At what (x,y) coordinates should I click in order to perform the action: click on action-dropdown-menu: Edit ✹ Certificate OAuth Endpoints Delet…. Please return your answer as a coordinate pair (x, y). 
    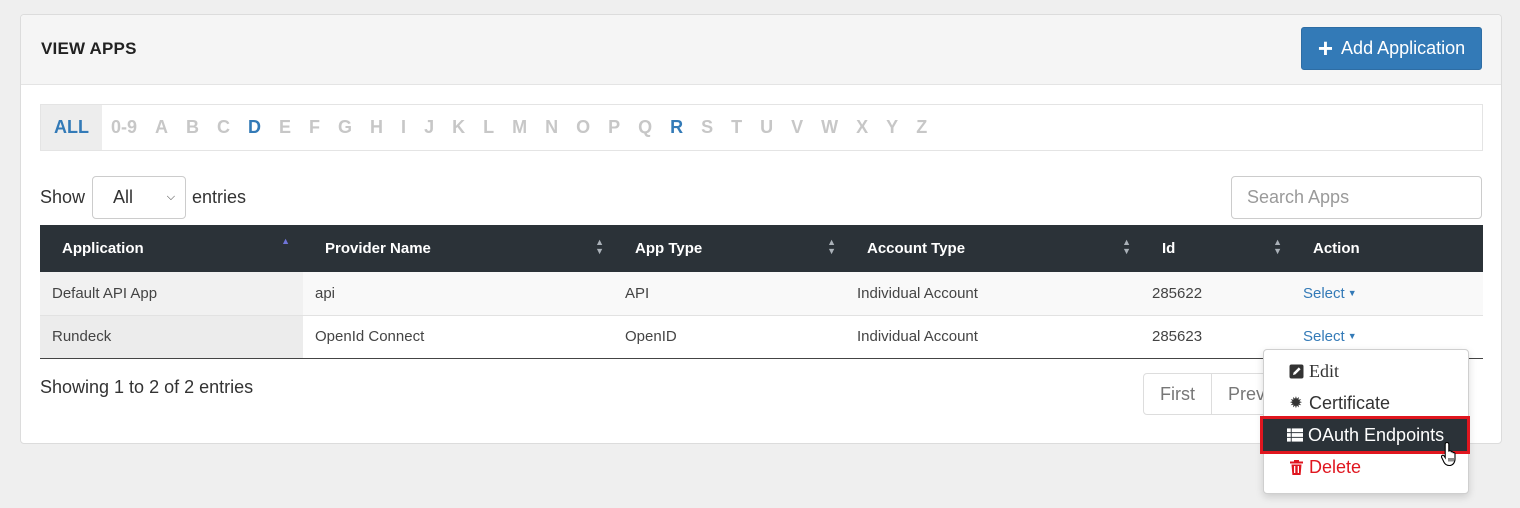
    Looking at the image, I should click on (1365, 421).